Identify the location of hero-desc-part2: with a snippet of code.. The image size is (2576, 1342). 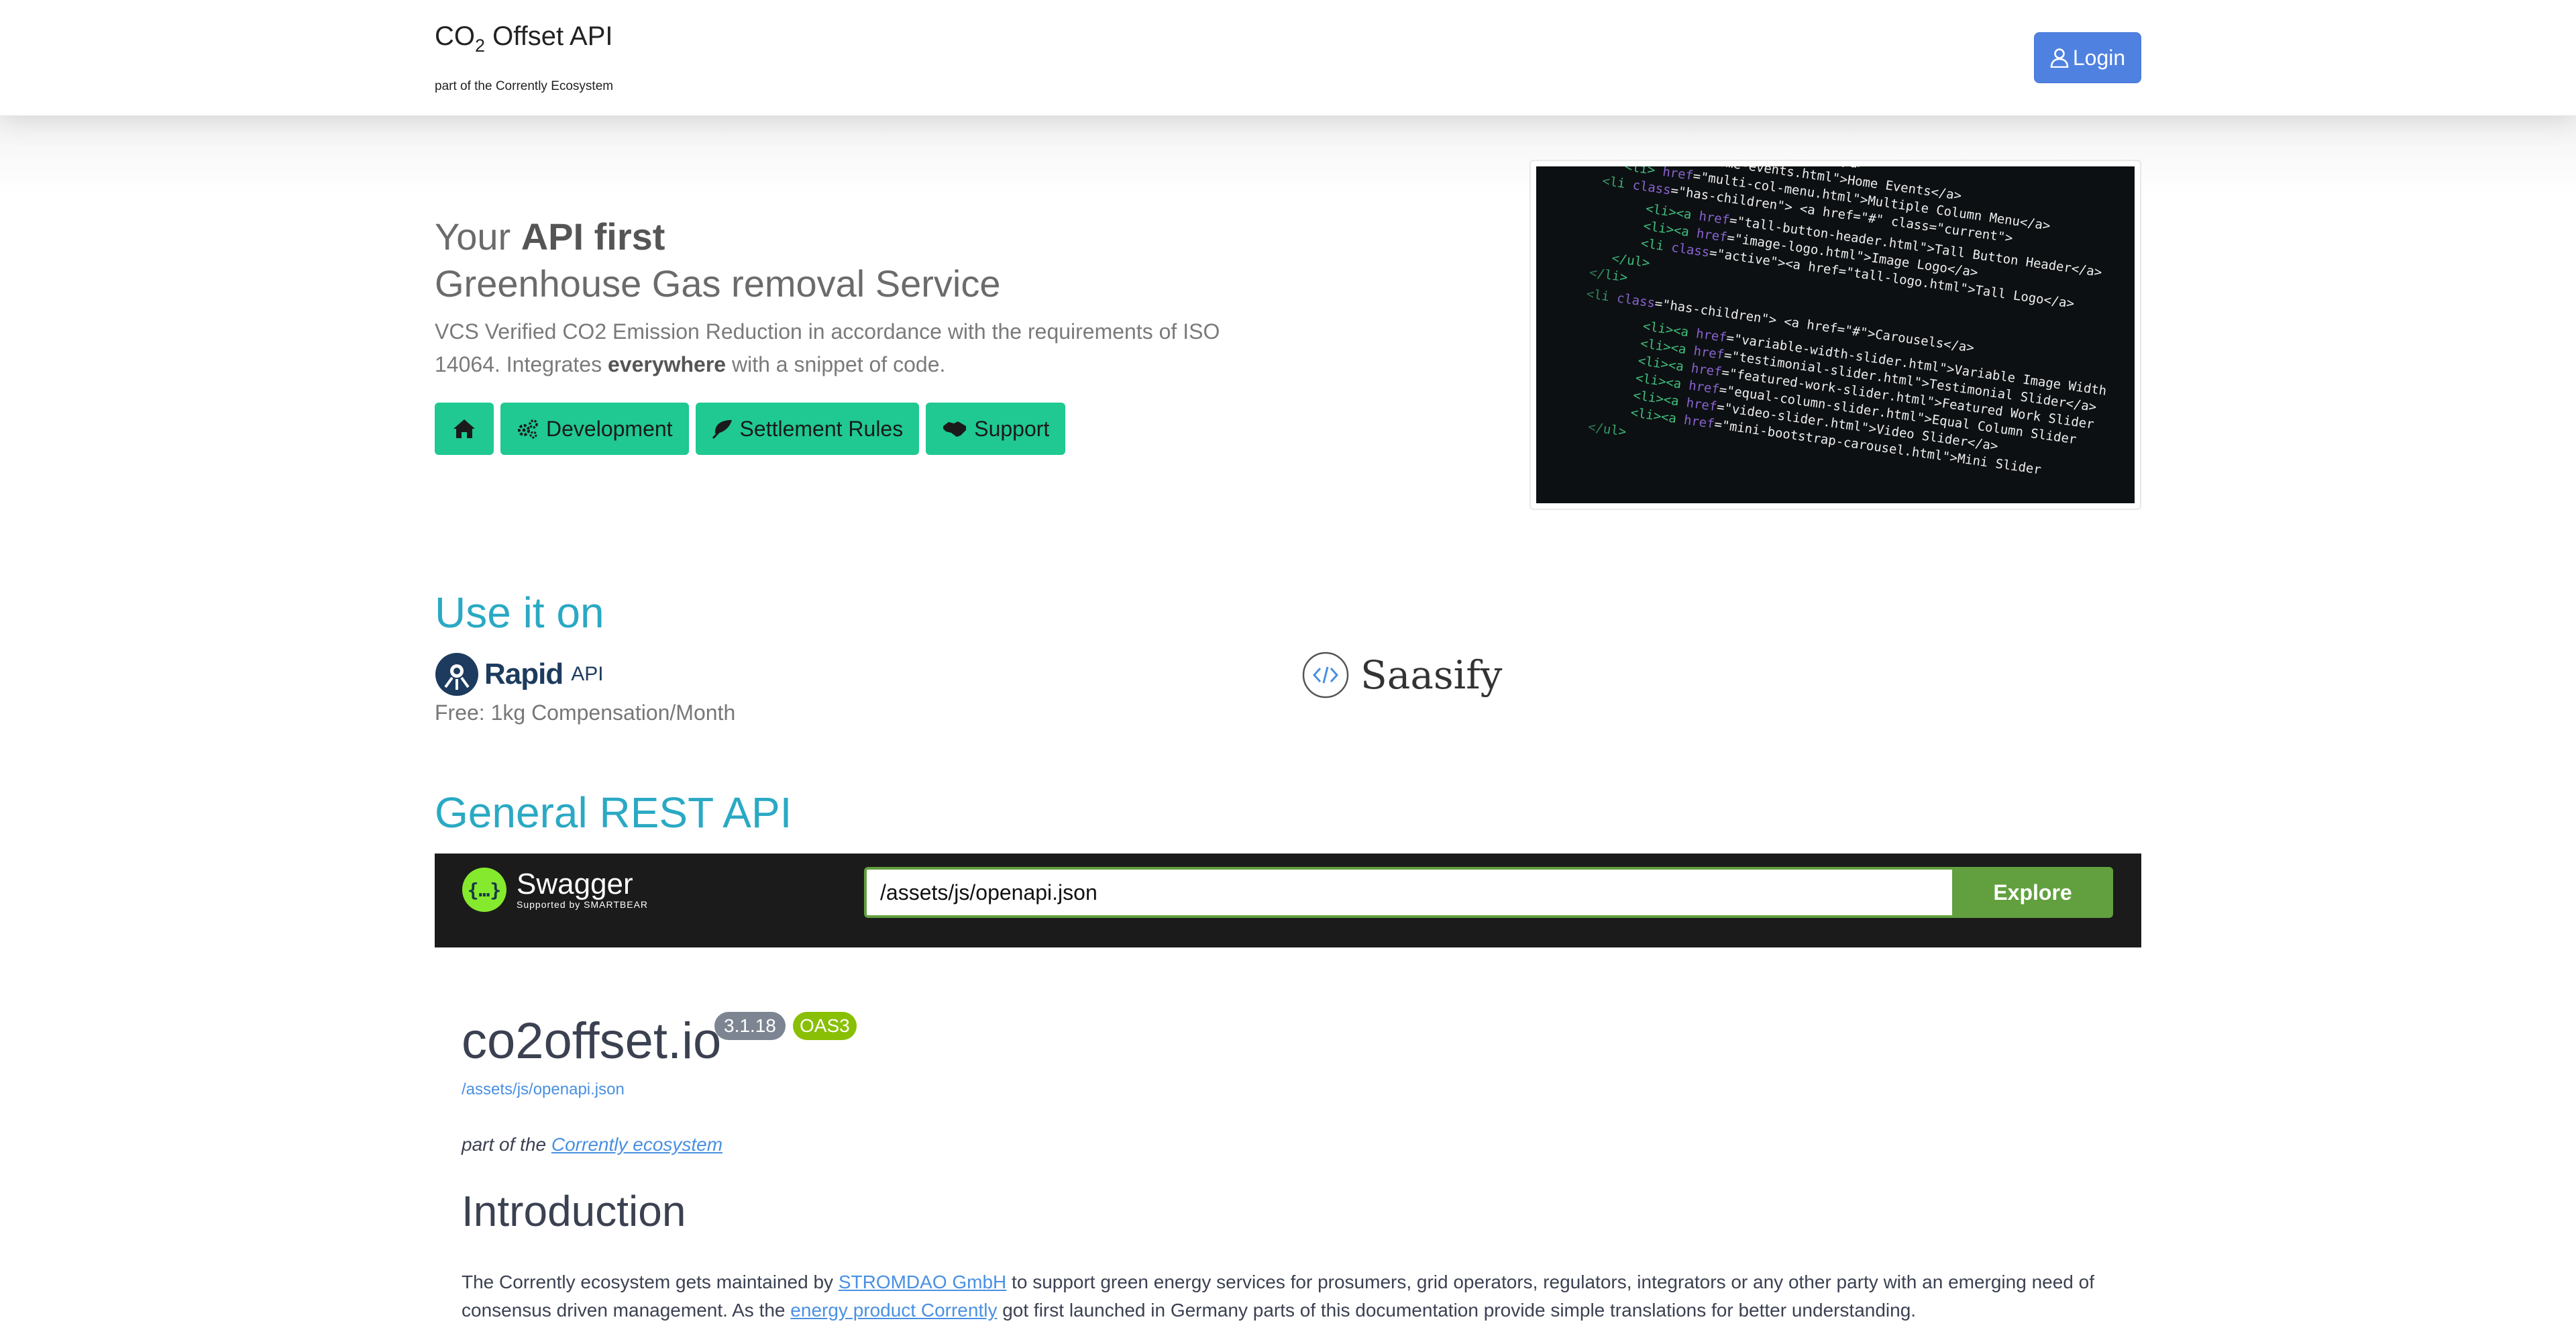
(836, 364).